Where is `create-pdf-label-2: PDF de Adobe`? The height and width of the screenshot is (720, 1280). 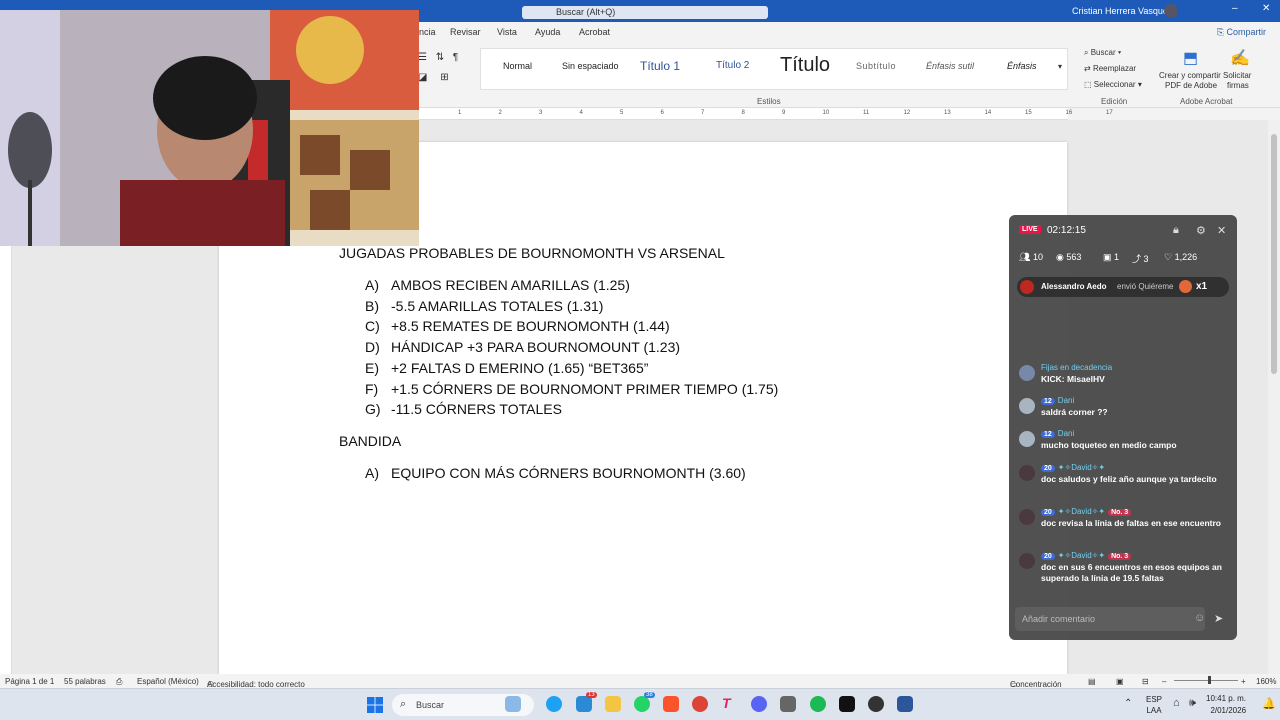 create-pdf-label-2: PDF de Adobe is located at coordinates (1191, 85).